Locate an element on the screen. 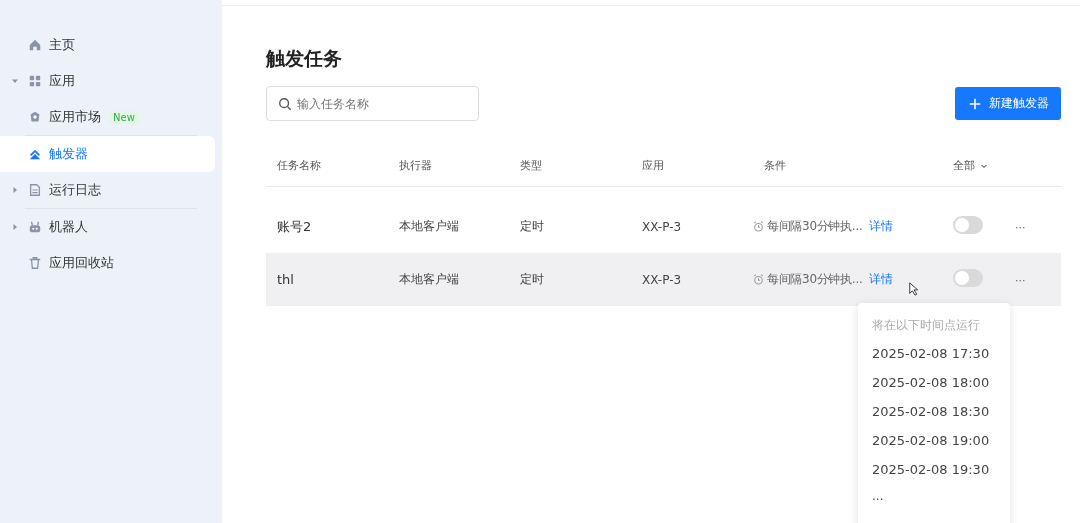 This screenshot has height=523, width=1080. document-icon is located at coordinates (35, 190).